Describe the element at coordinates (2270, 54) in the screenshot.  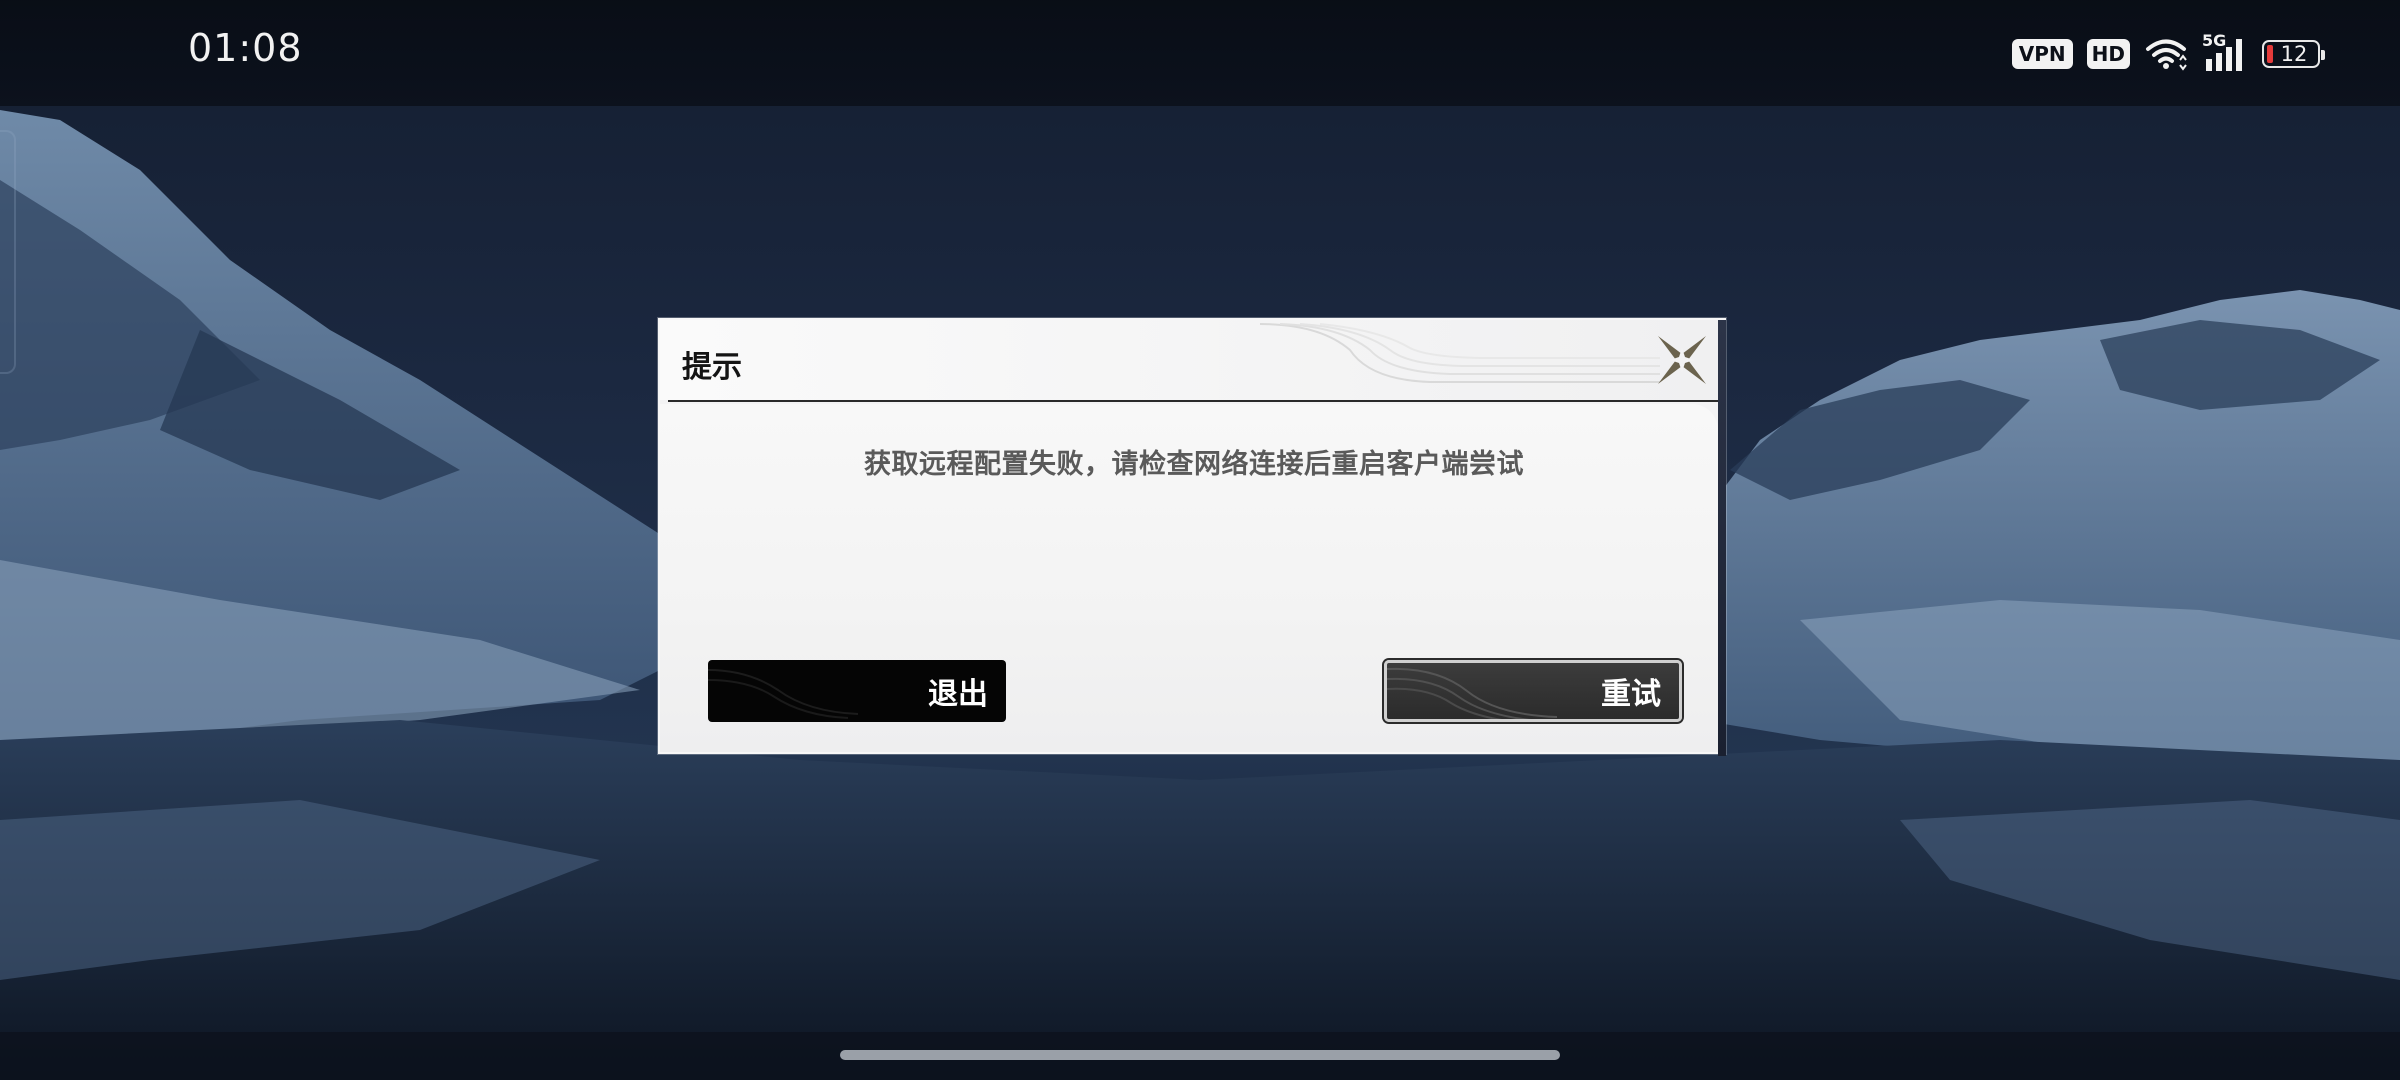
I see `battery-fill` at that location.